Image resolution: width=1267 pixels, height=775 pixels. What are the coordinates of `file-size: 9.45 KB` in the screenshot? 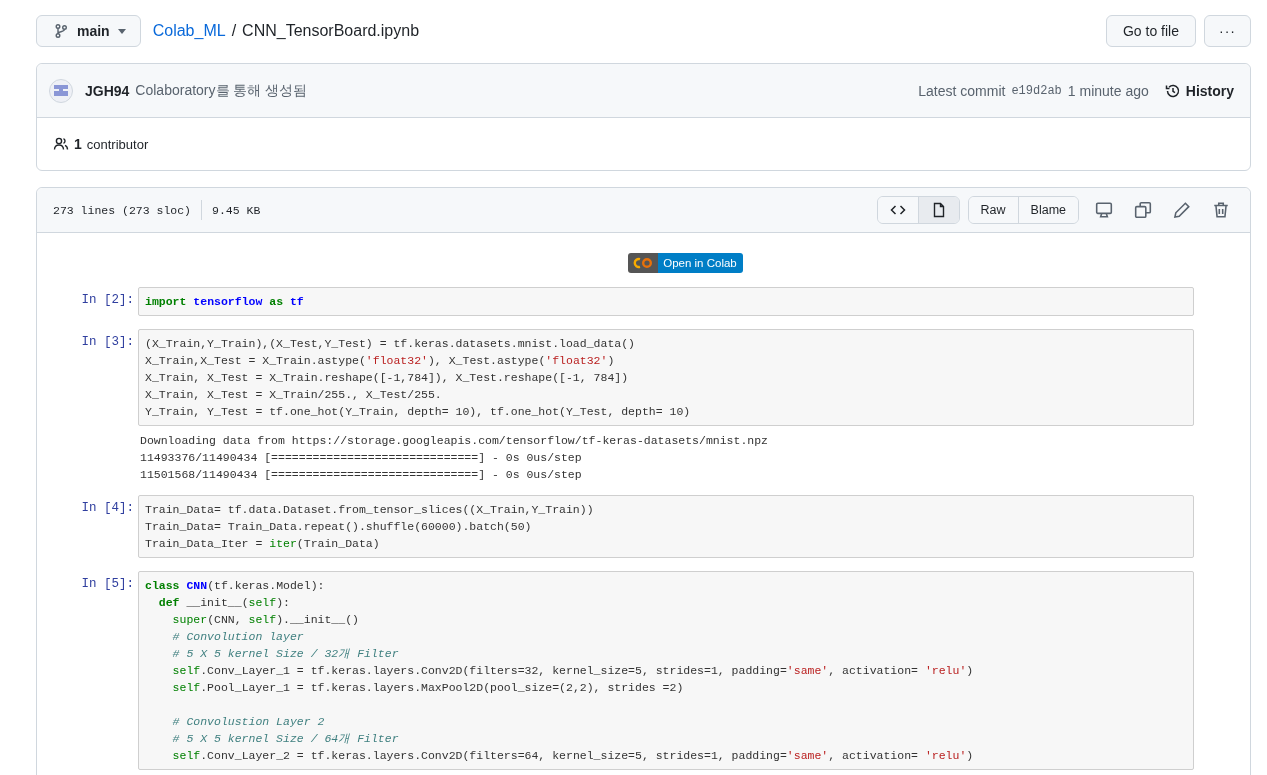 It's located at (236, 210).